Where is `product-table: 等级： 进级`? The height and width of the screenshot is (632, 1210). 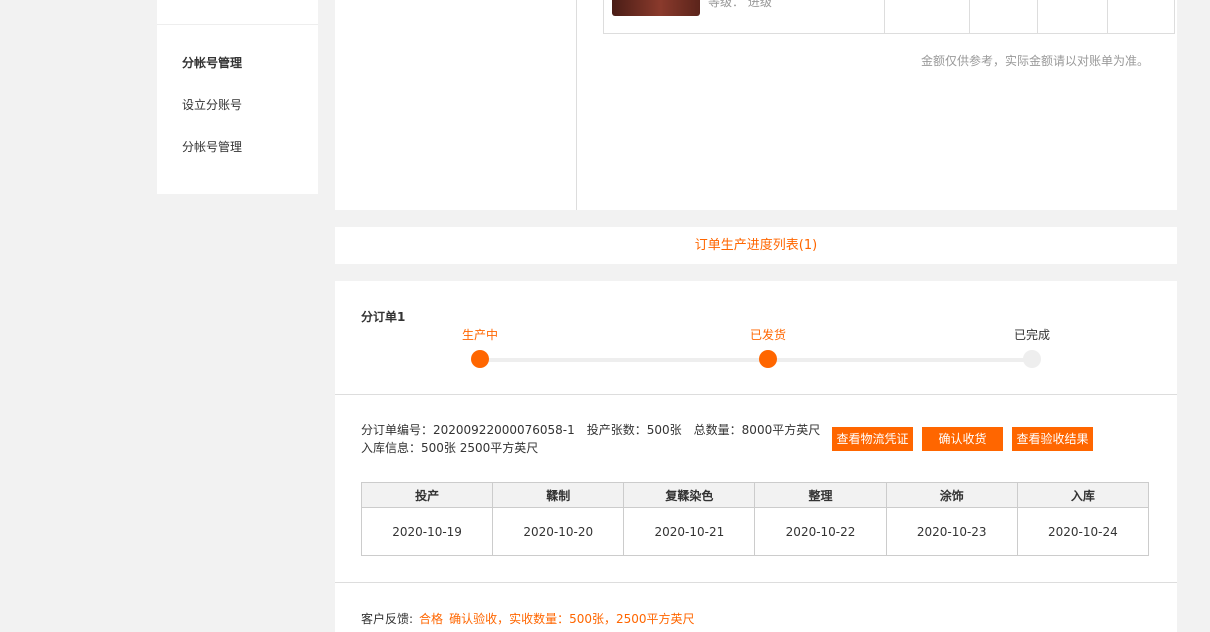
product-table: 等级： 进级 is located at coordinates (889, 17).